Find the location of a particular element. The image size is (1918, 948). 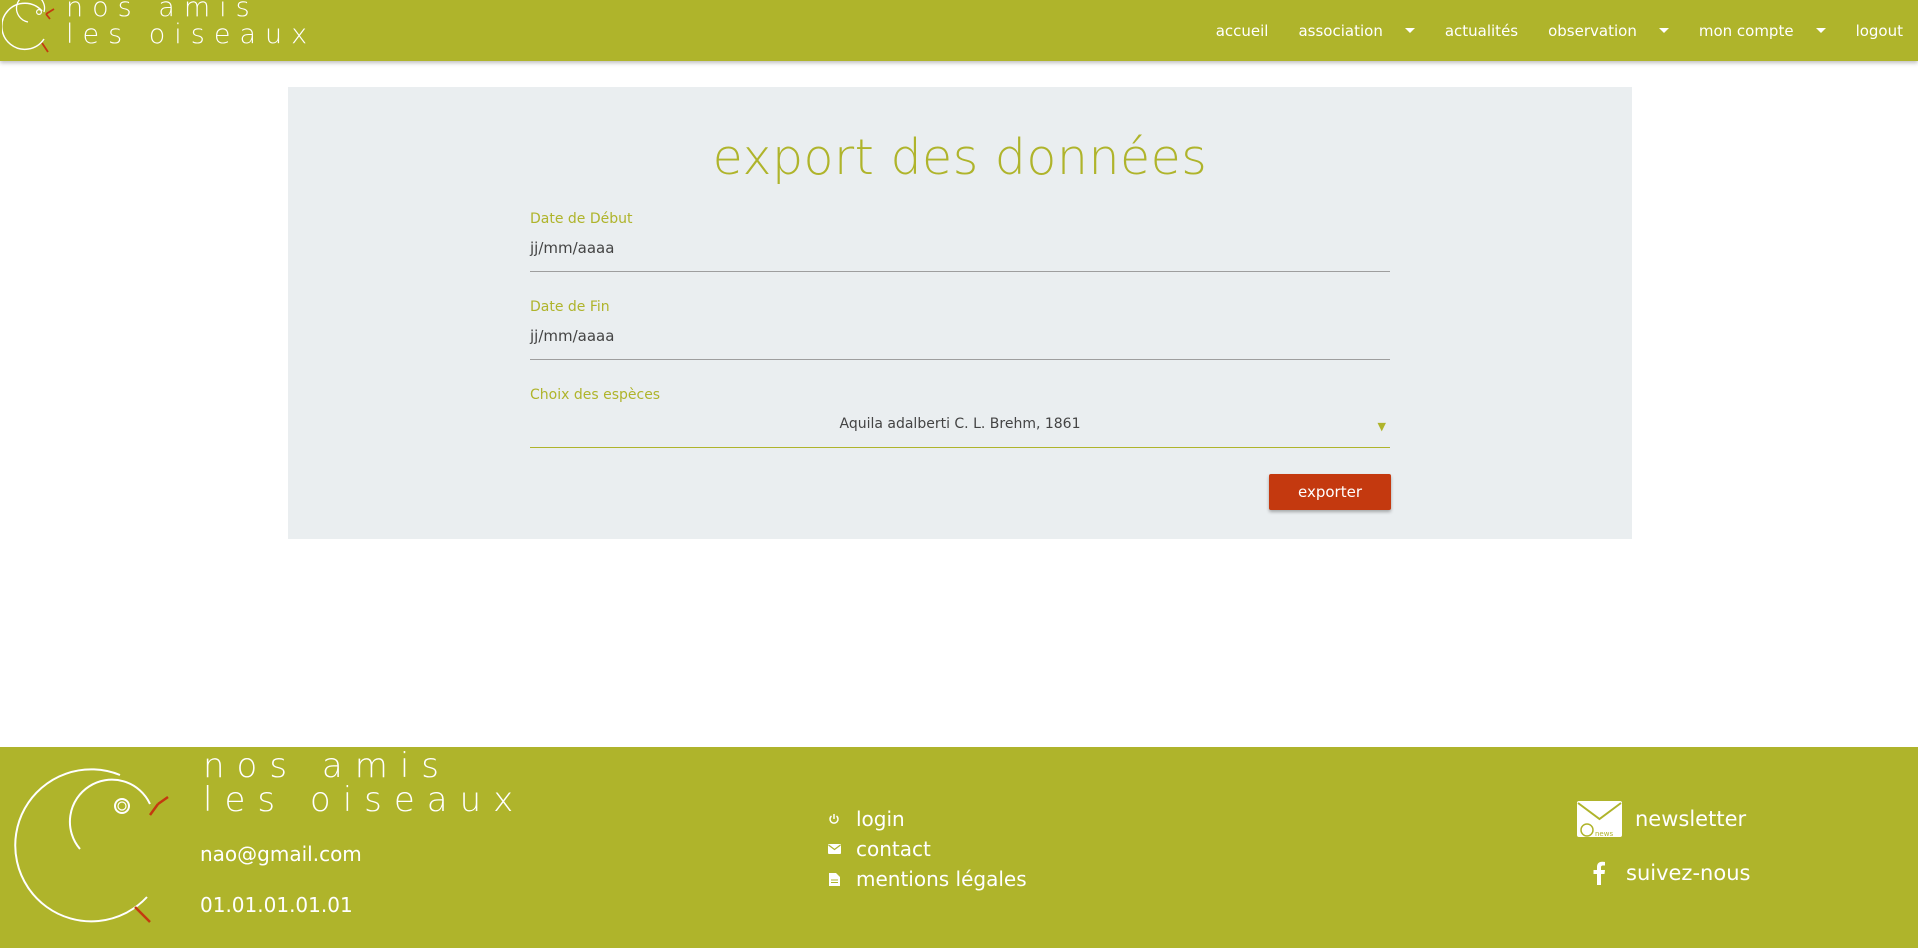

nav-item-association: association is located at coordinates (1356, 30).